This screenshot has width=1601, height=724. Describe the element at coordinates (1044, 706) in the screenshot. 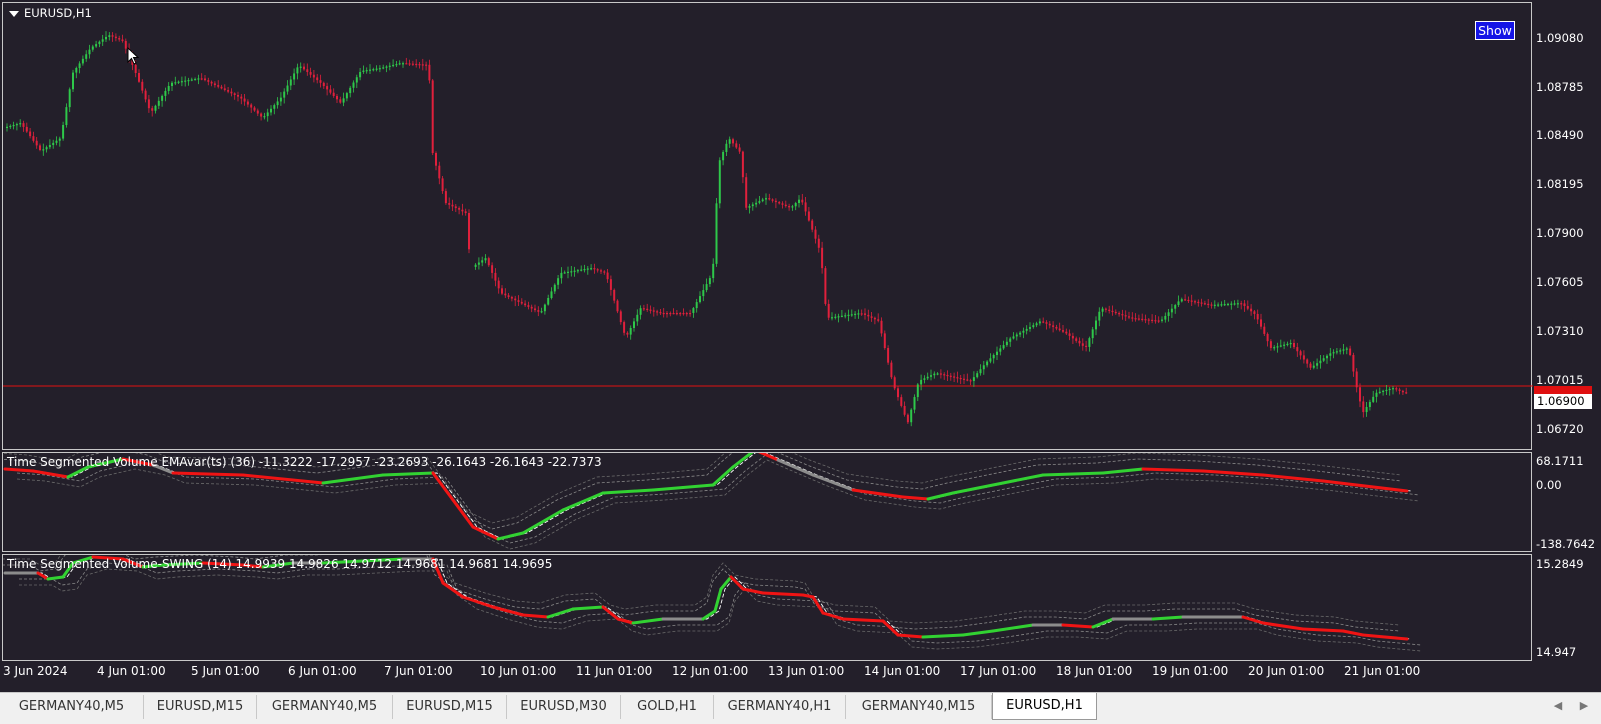

I see `tab-eurusd-h1: EURUSD,H1` at that location.